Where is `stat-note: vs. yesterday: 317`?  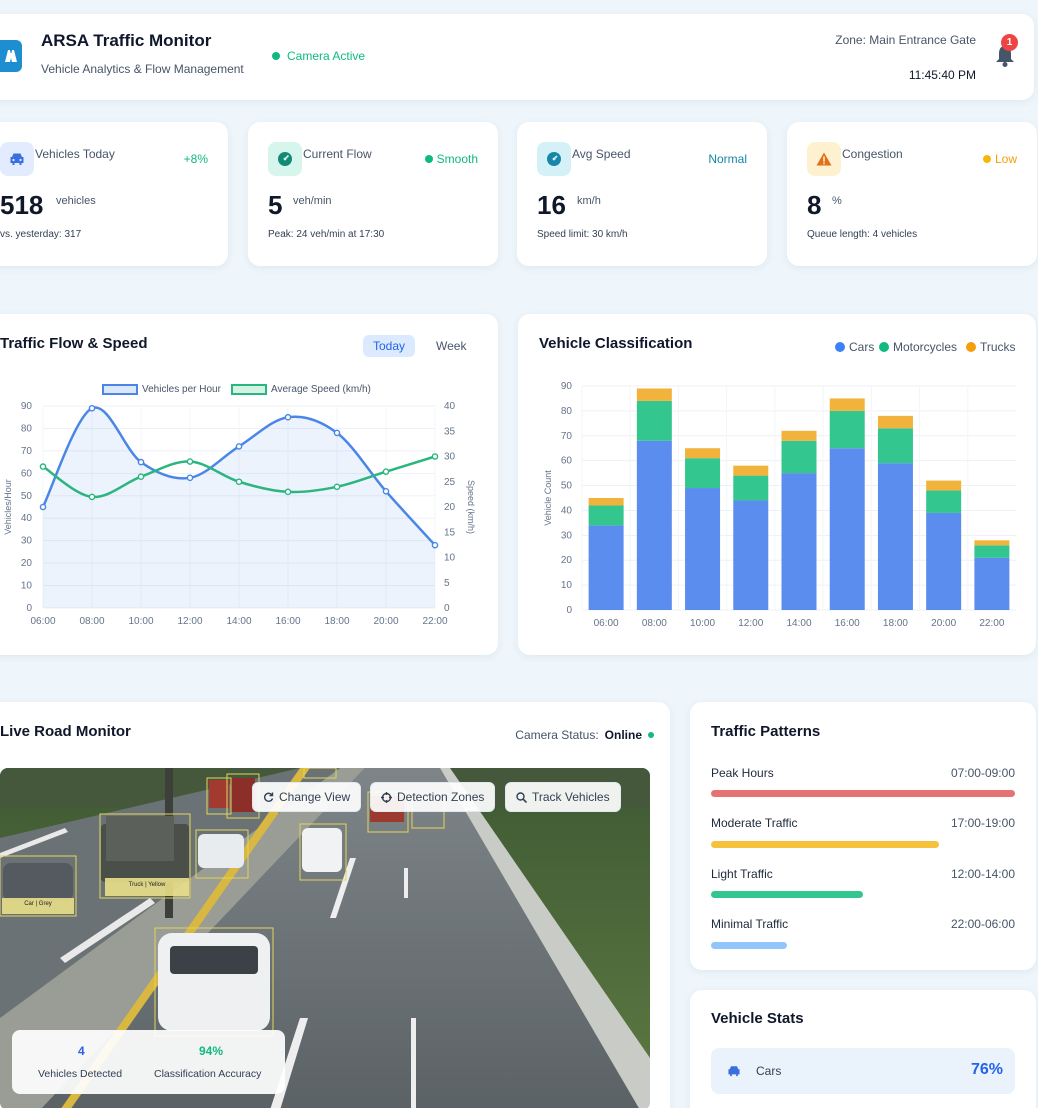 stat-note: vs. yesterday: 317 is located at coordinates (41, 234).